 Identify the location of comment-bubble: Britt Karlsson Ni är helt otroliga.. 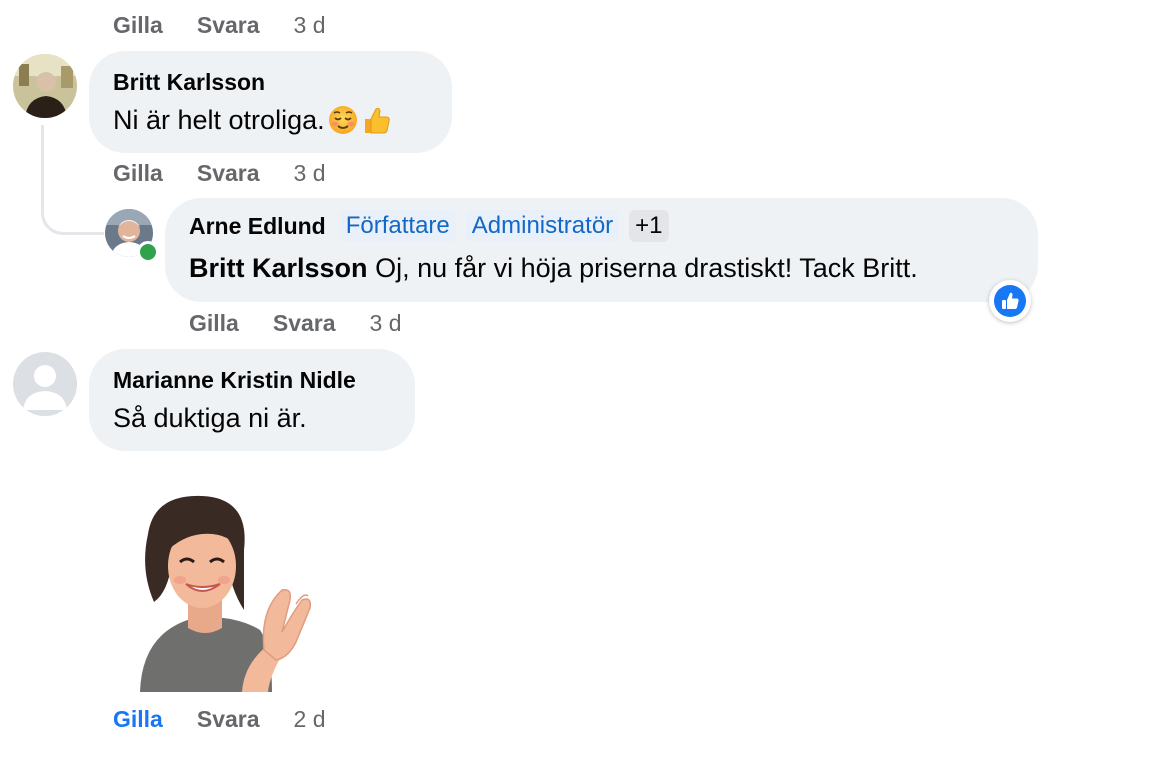
(270, 102).